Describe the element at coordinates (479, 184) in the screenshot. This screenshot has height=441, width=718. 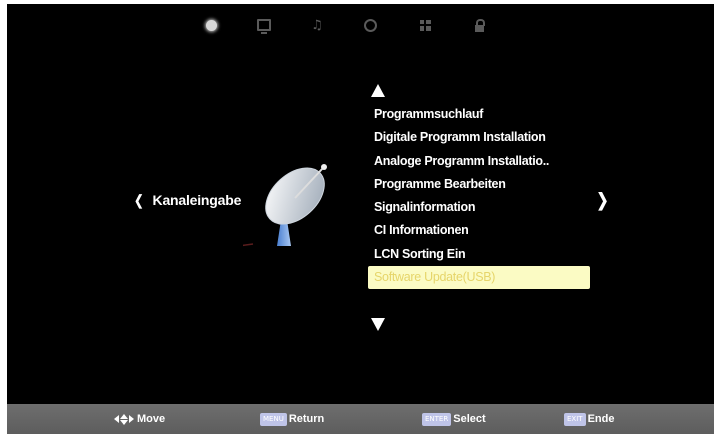
I see `menu-item: Programme Bearbeiten` at that location.